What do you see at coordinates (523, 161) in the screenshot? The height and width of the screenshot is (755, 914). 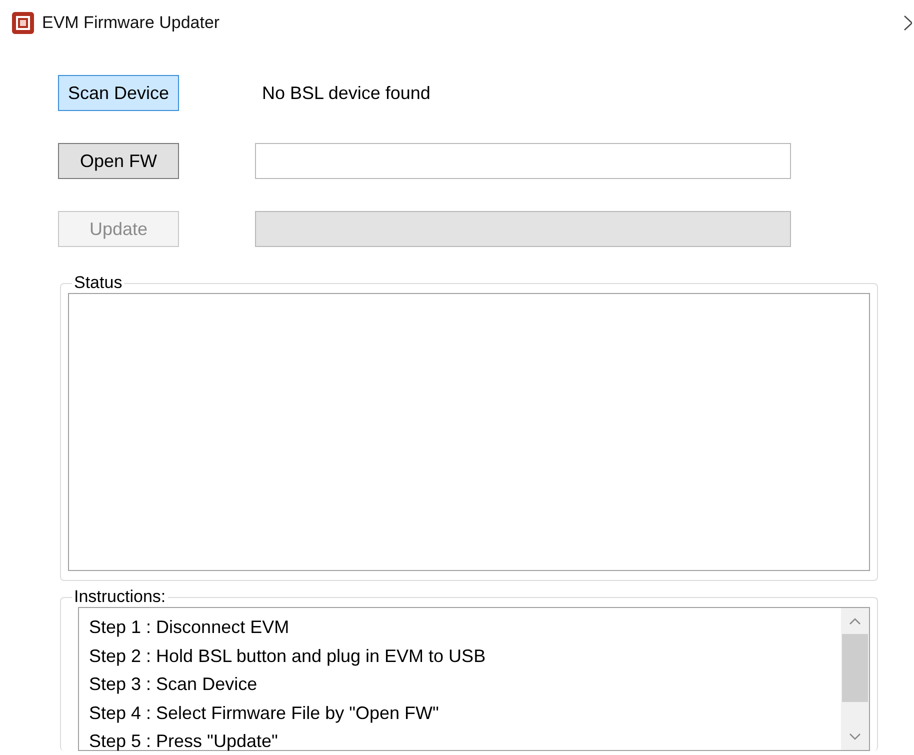 I see `input-field` at bounding box center [523, 161].